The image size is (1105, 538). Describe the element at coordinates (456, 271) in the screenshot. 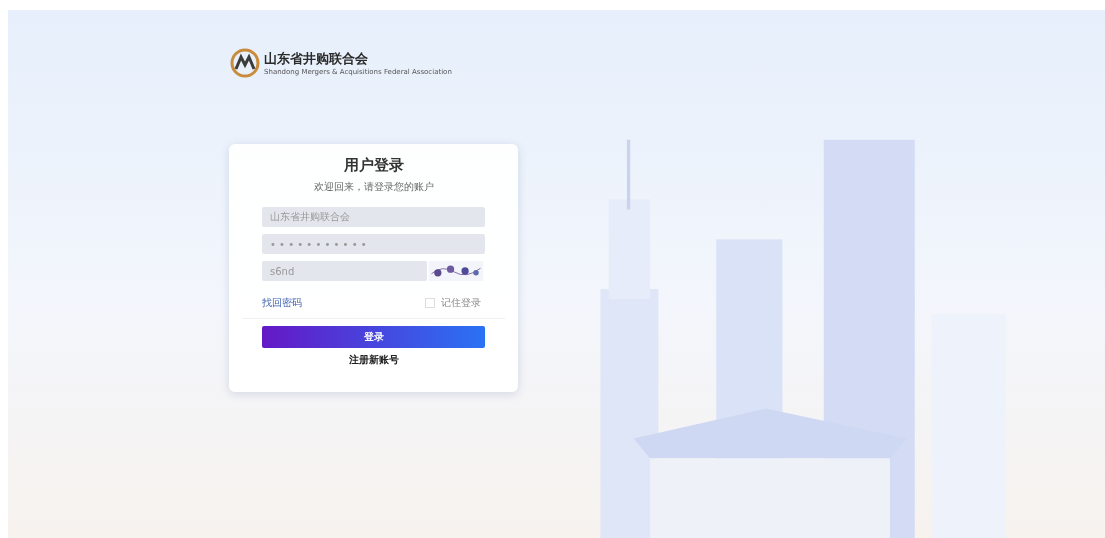

I see `captcha-image` at that location.